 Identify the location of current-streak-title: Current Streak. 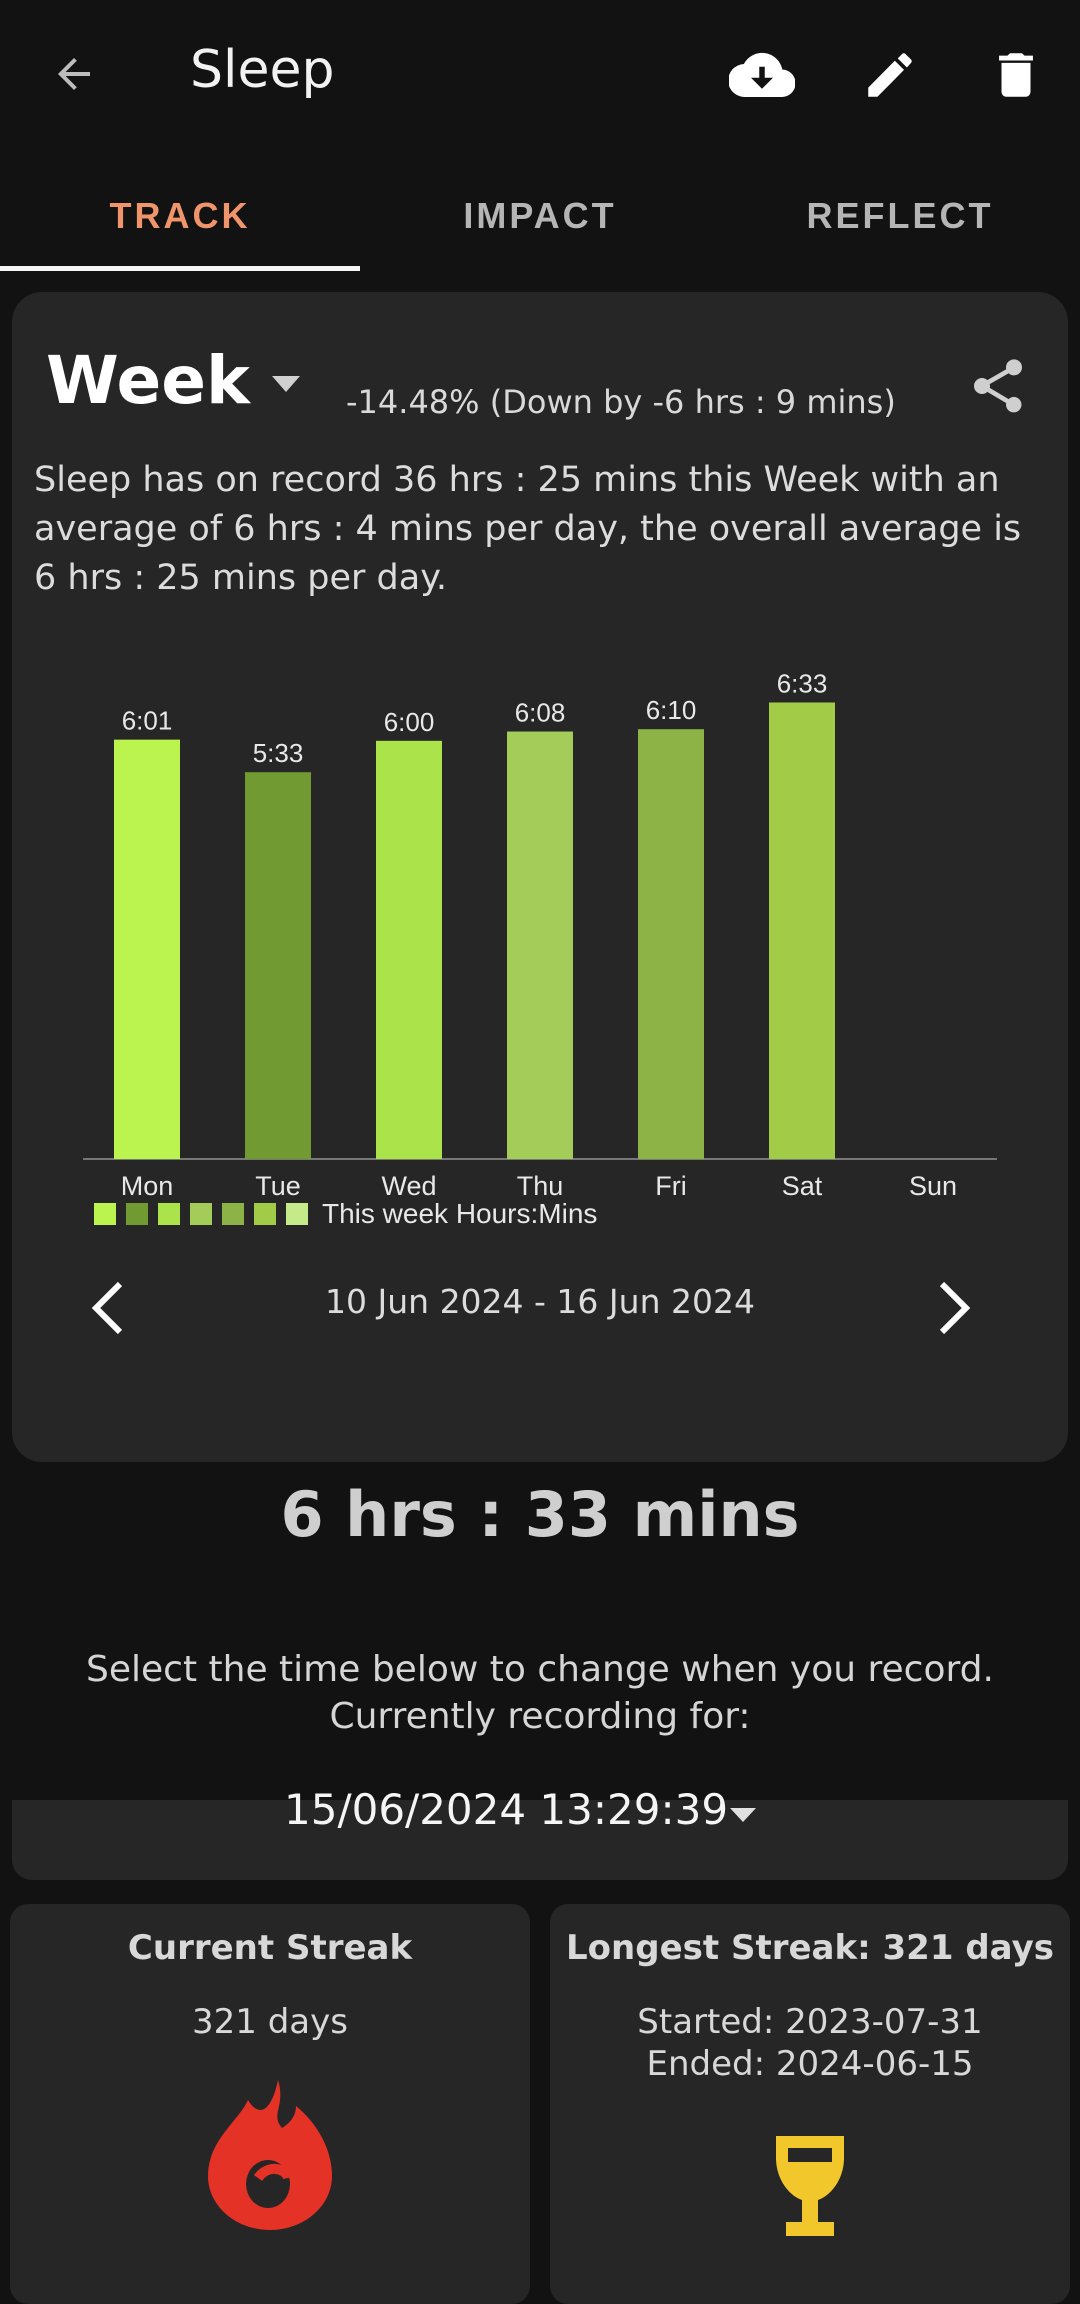
(270, 1948).